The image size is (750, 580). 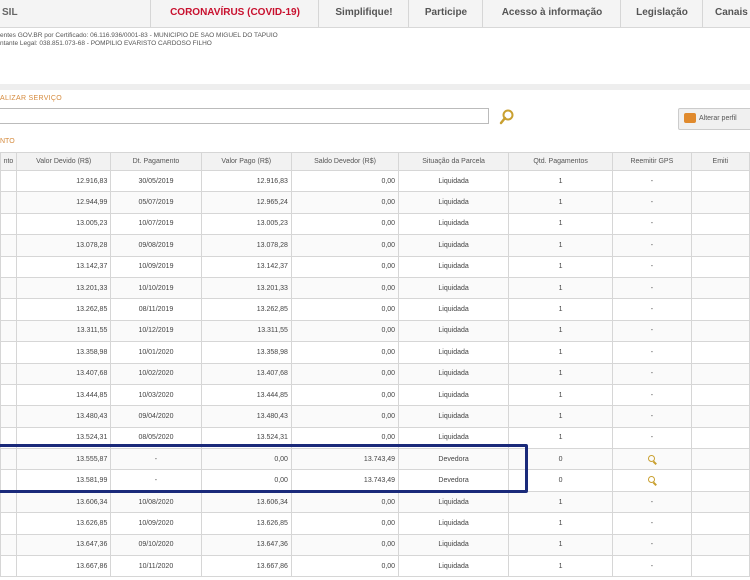 I want to click on cell-valor-pago: 13.480,43, so click(x=246, y=416).